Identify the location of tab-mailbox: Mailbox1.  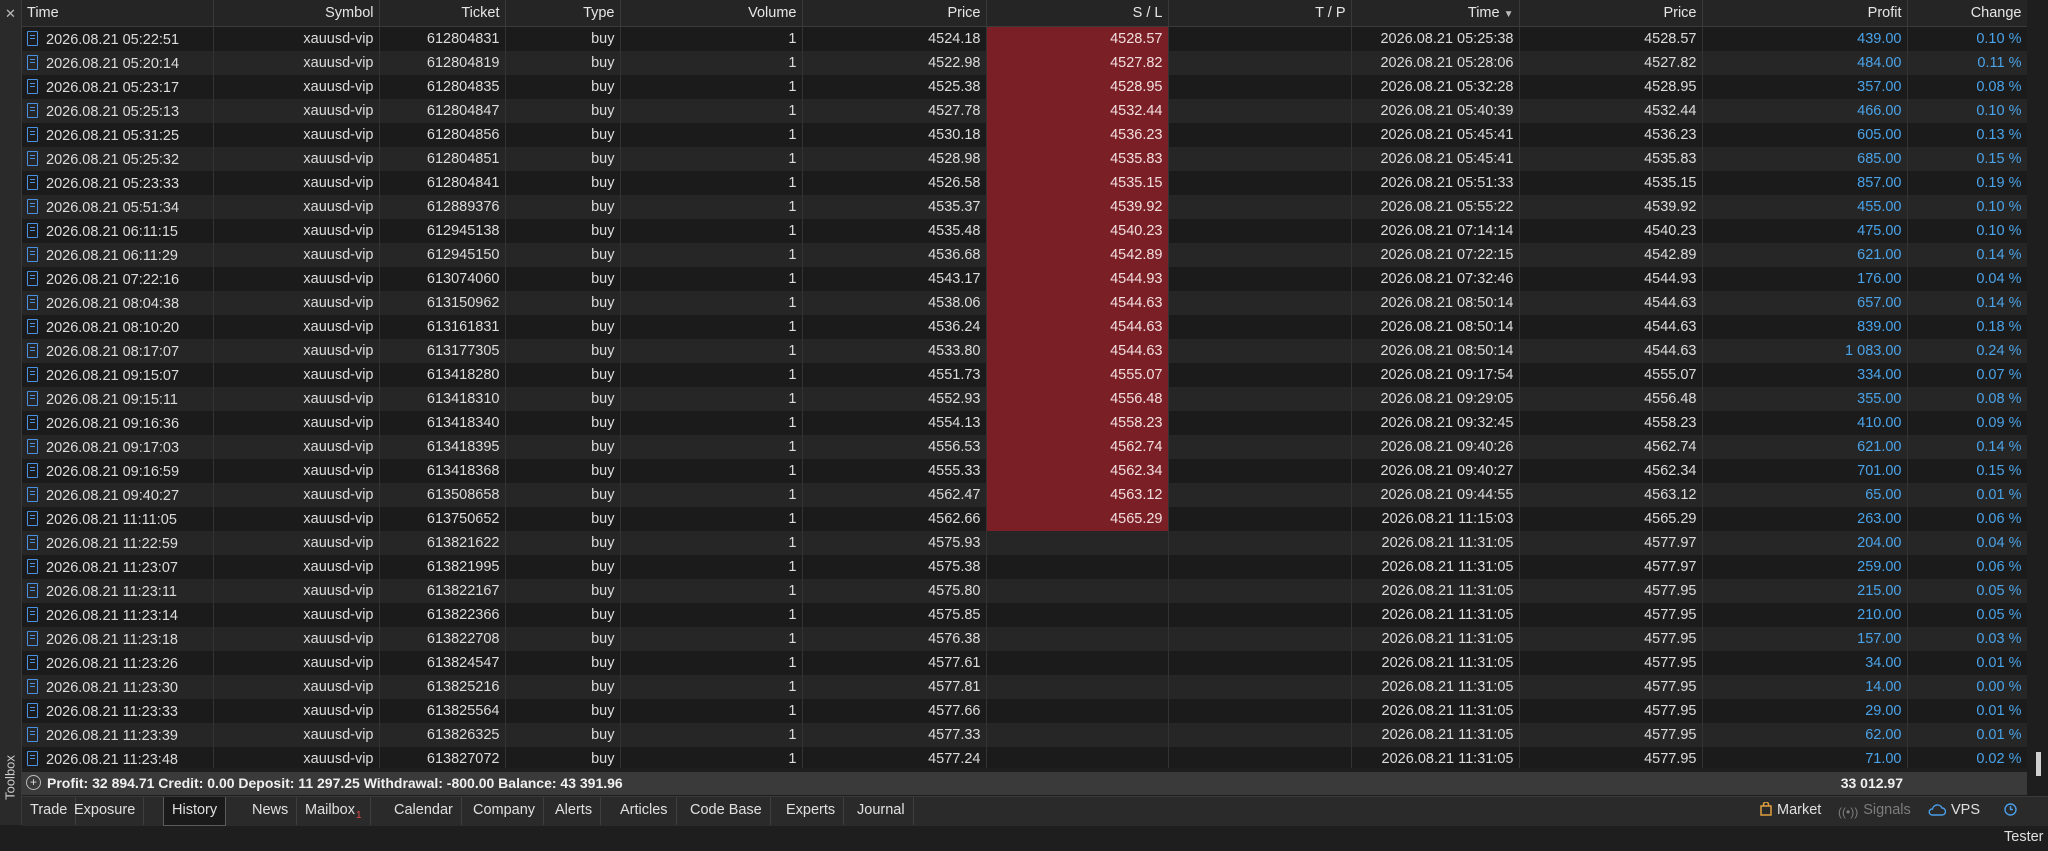
(334, 811).